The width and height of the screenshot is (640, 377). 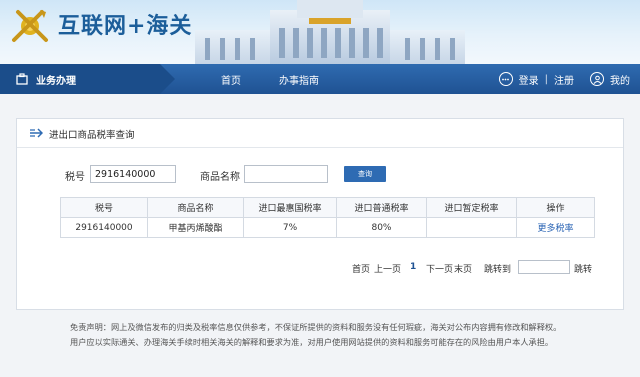 What do you see at coordinates (361, 268) in the screenshot?
I see `pager-first: 首页` at bounding box center [361, 268].